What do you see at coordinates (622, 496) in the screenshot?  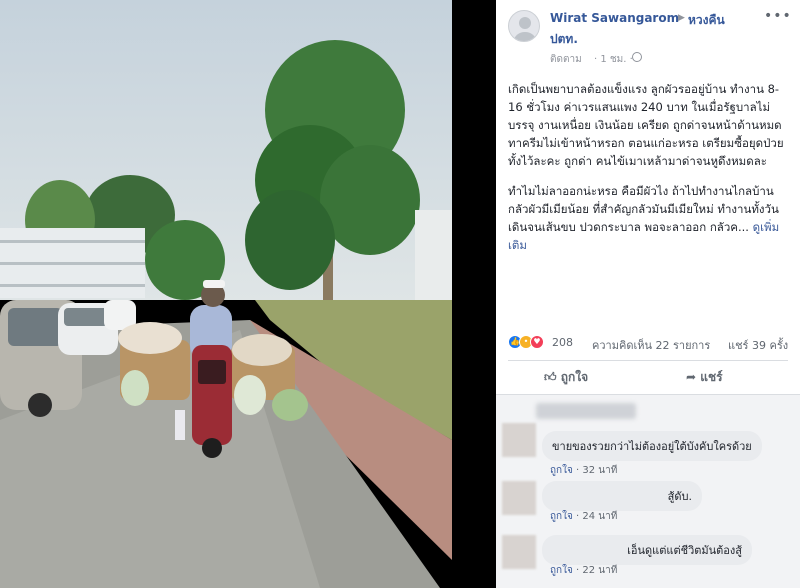 I see `comment-bubble: สู้ดับ.` at bounding box center [622, 496].